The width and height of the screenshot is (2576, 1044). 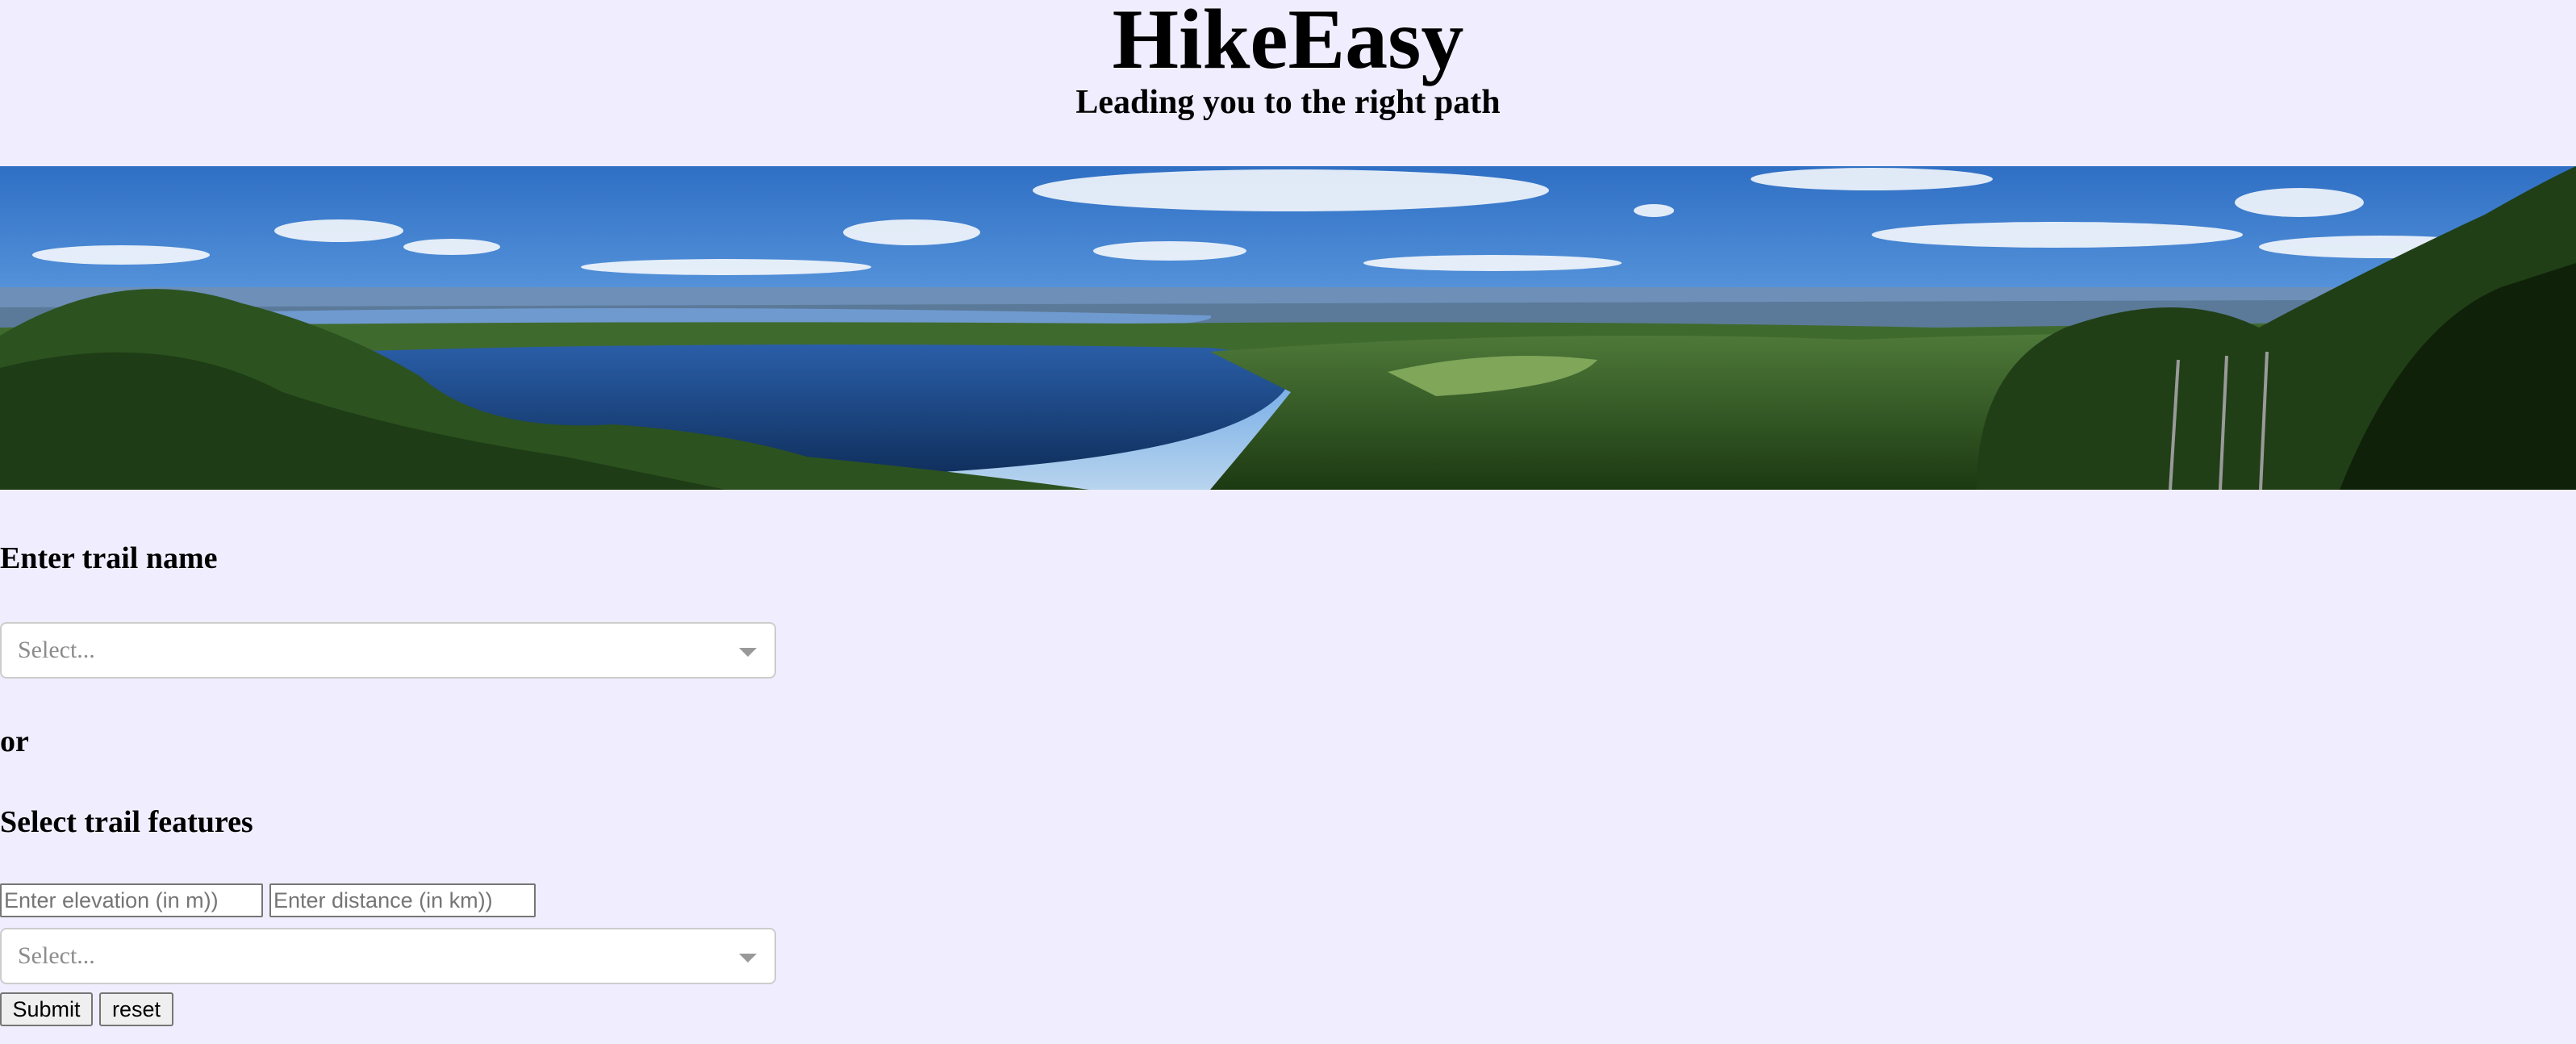 What do you see at coordinates (14, 741) in the screenshot?
I see `or-separator: or` at bounding box center [14, 741].